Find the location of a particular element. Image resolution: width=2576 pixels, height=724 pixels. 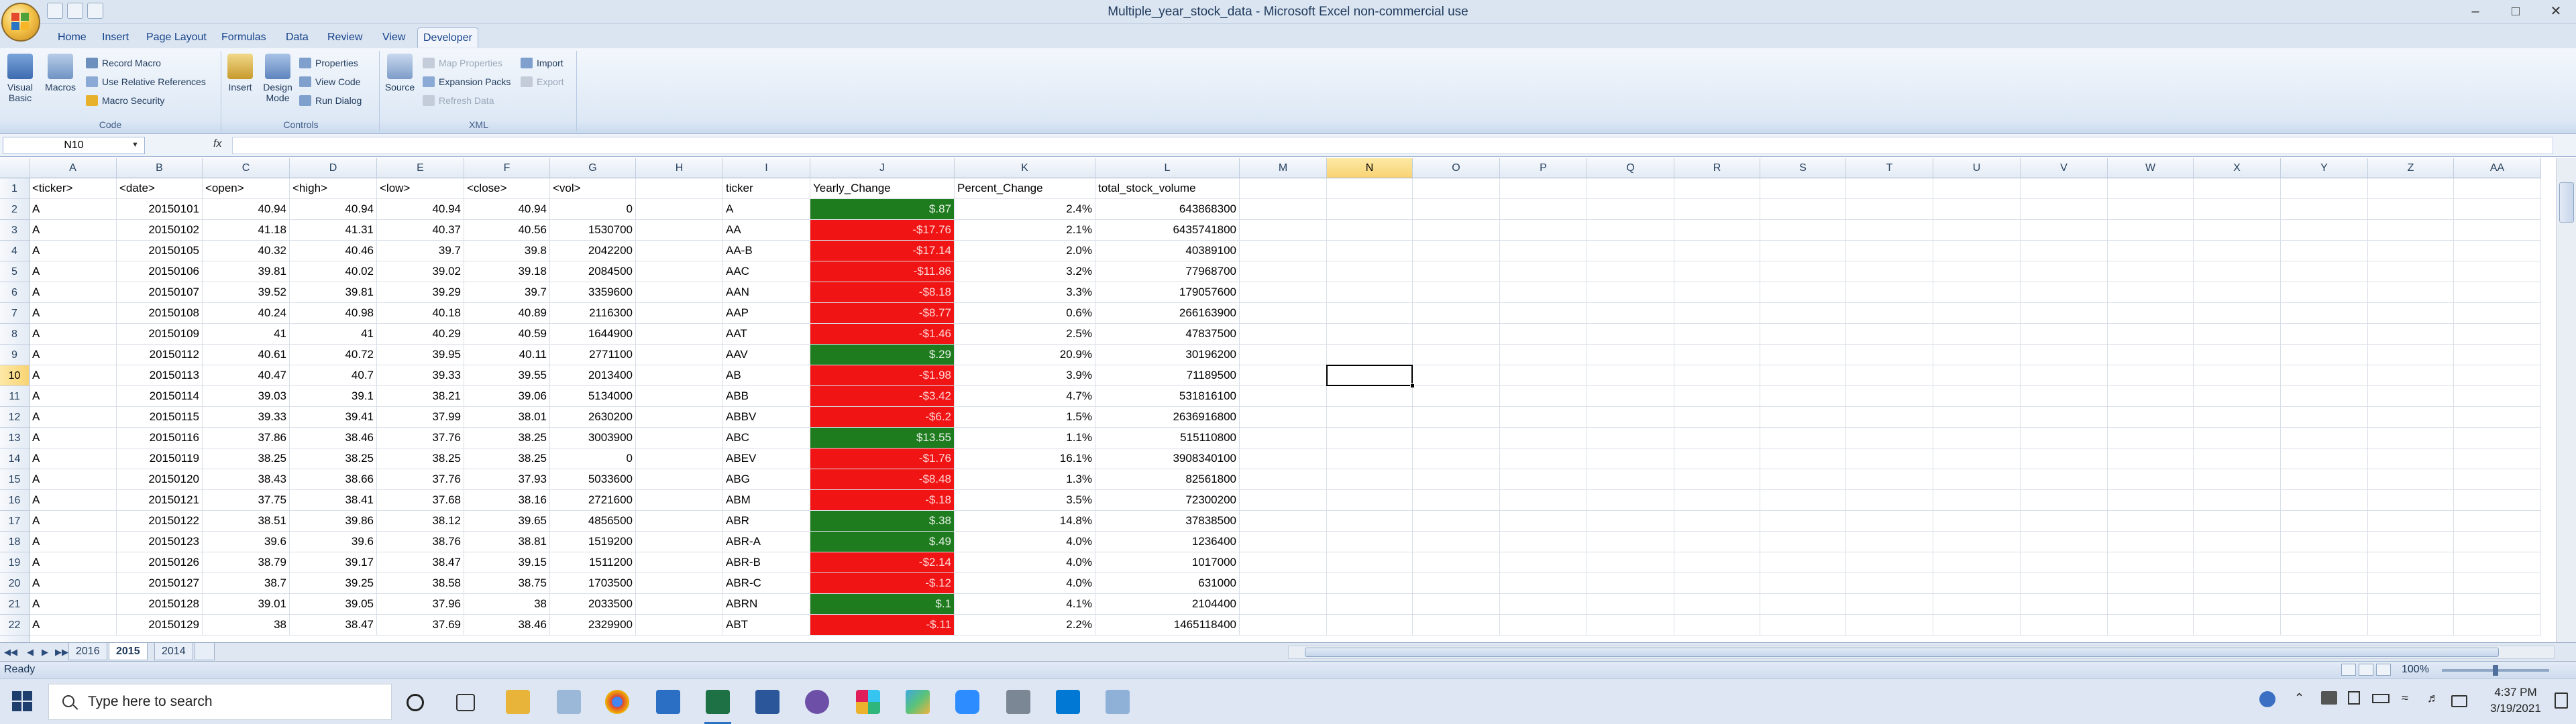

cell-z4 is located at coordinates (2411, 251).